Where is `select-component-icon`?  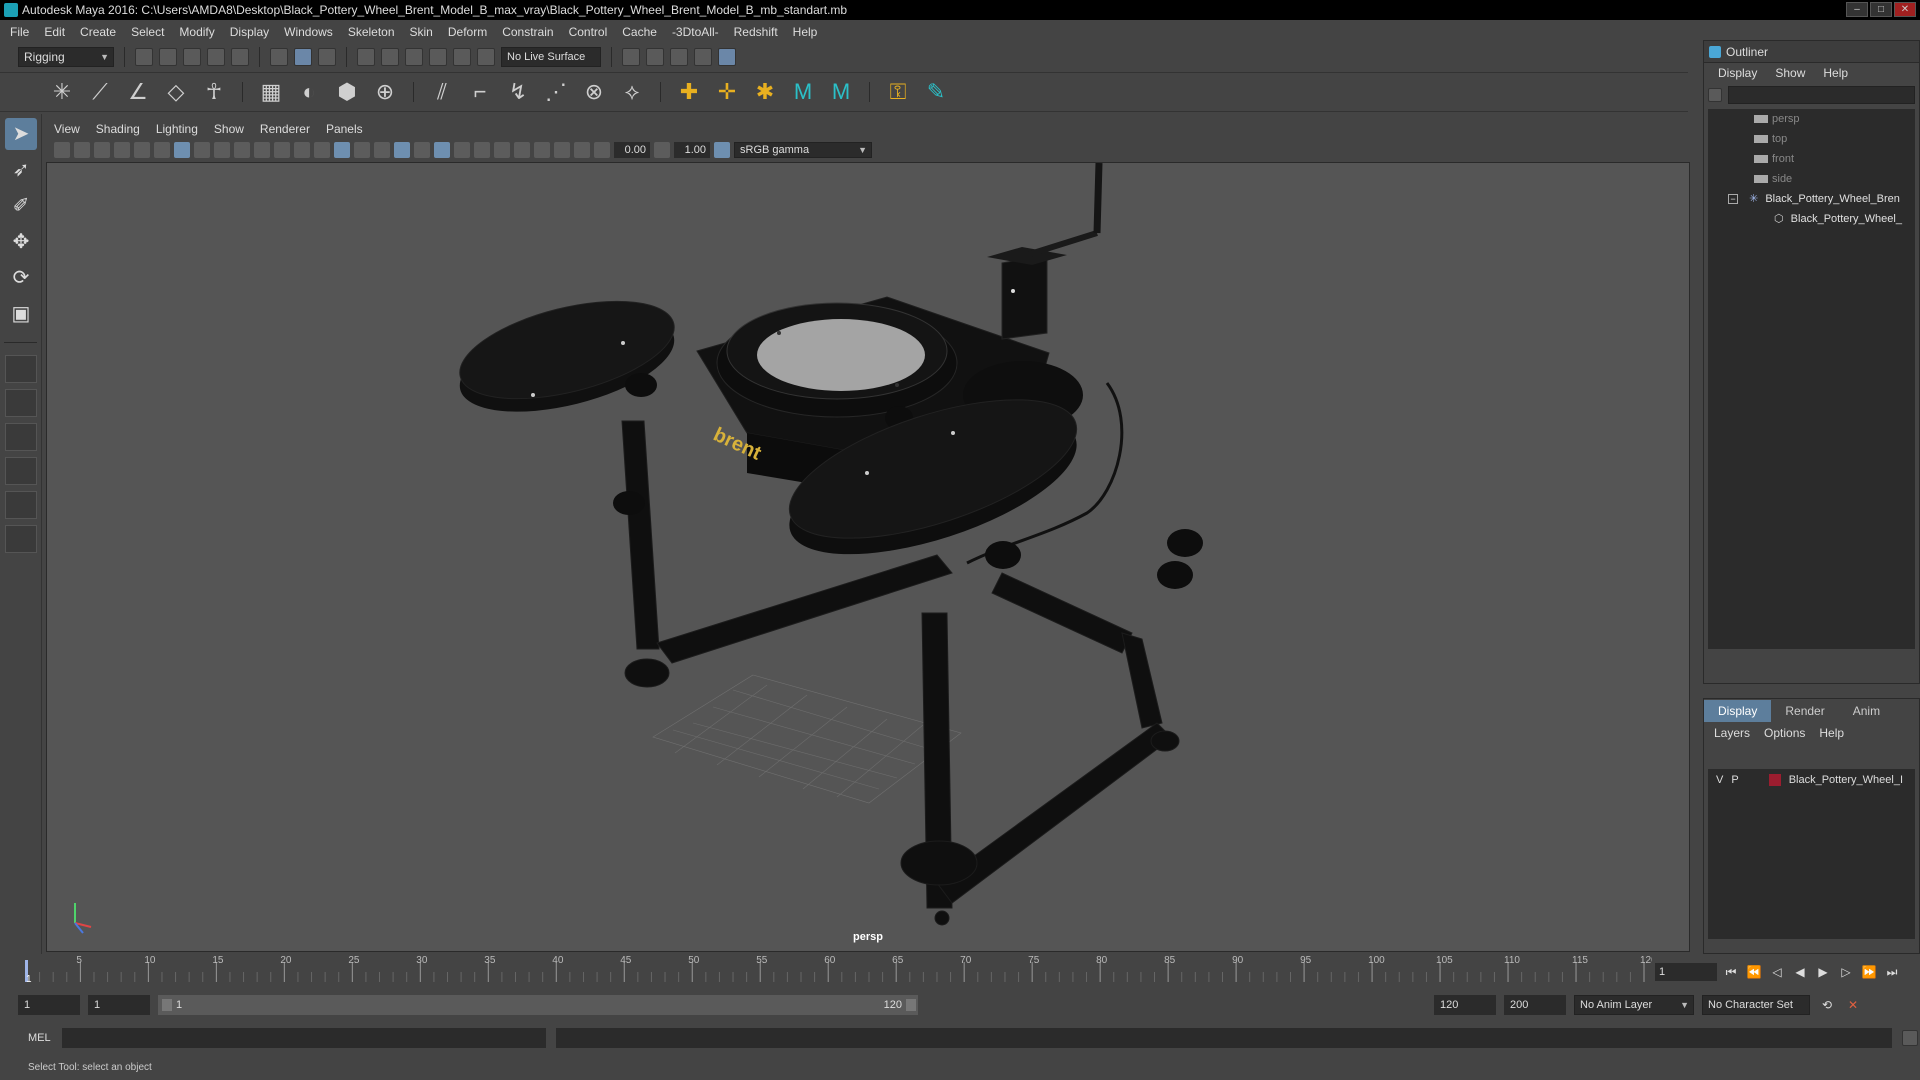
select-component-icon is located at coordinates (327, 57).